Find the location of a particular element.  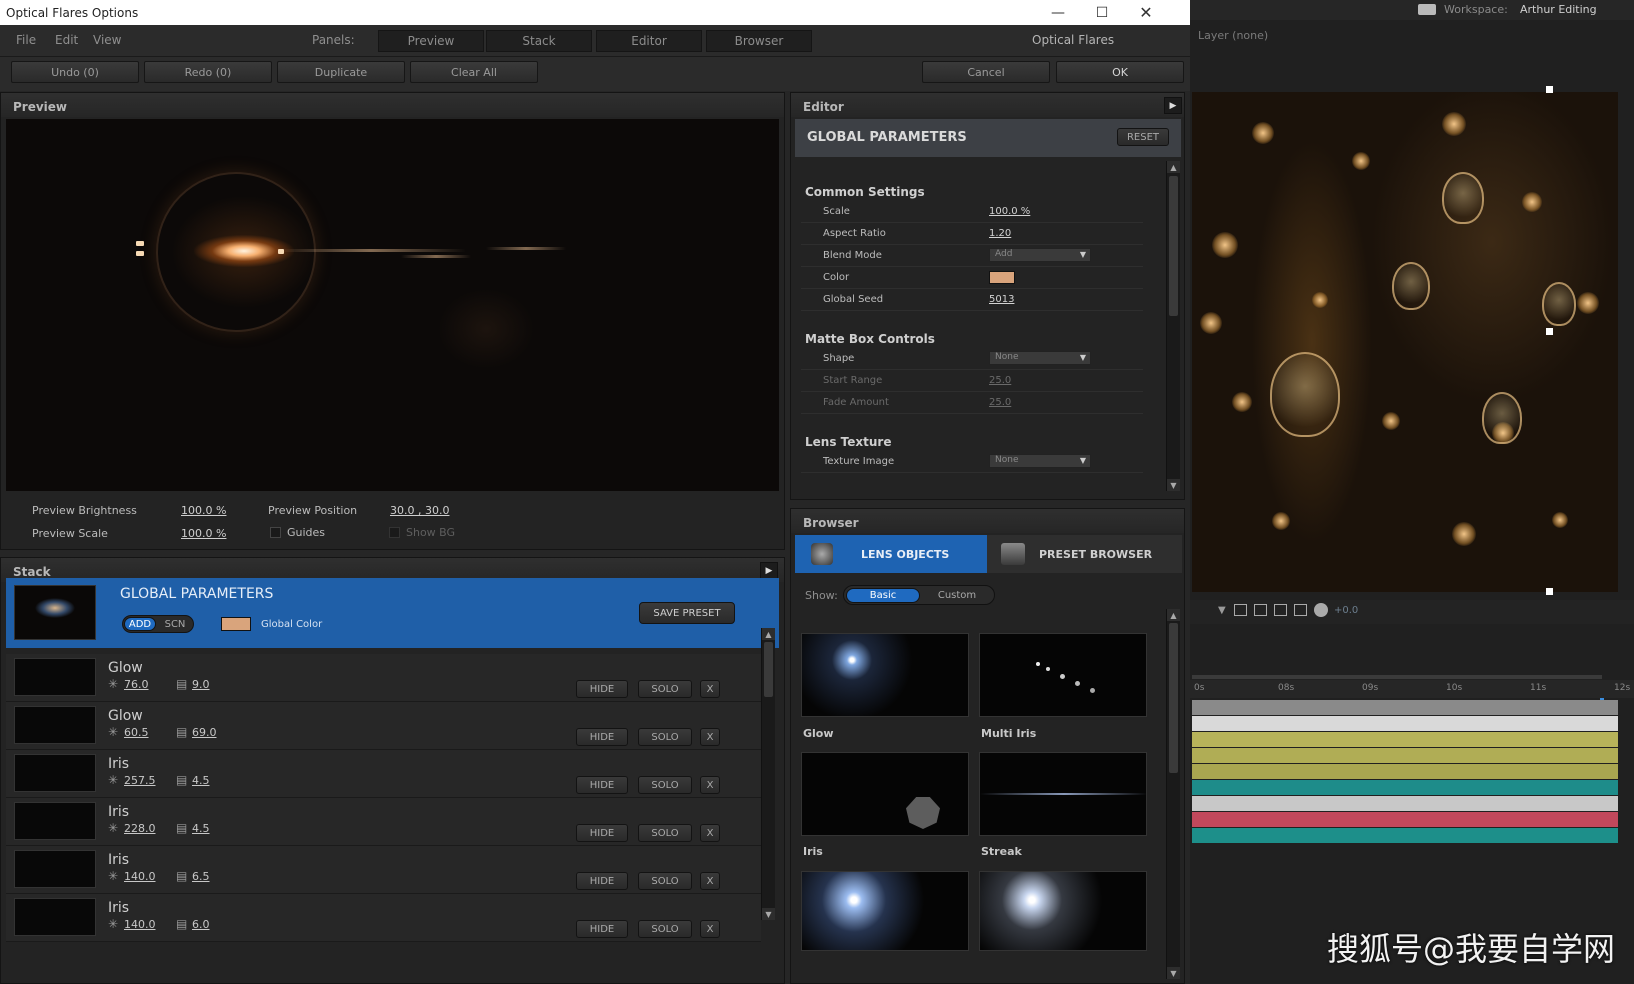

stack-menu-arrow-icon: ▶ is located at coordinates (769, 570).